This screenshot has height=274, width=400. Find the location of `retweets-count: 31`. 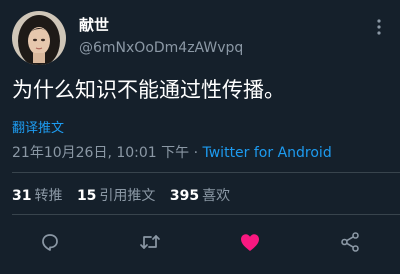

retweets-count: 31 is located at coordinates (22, 196).